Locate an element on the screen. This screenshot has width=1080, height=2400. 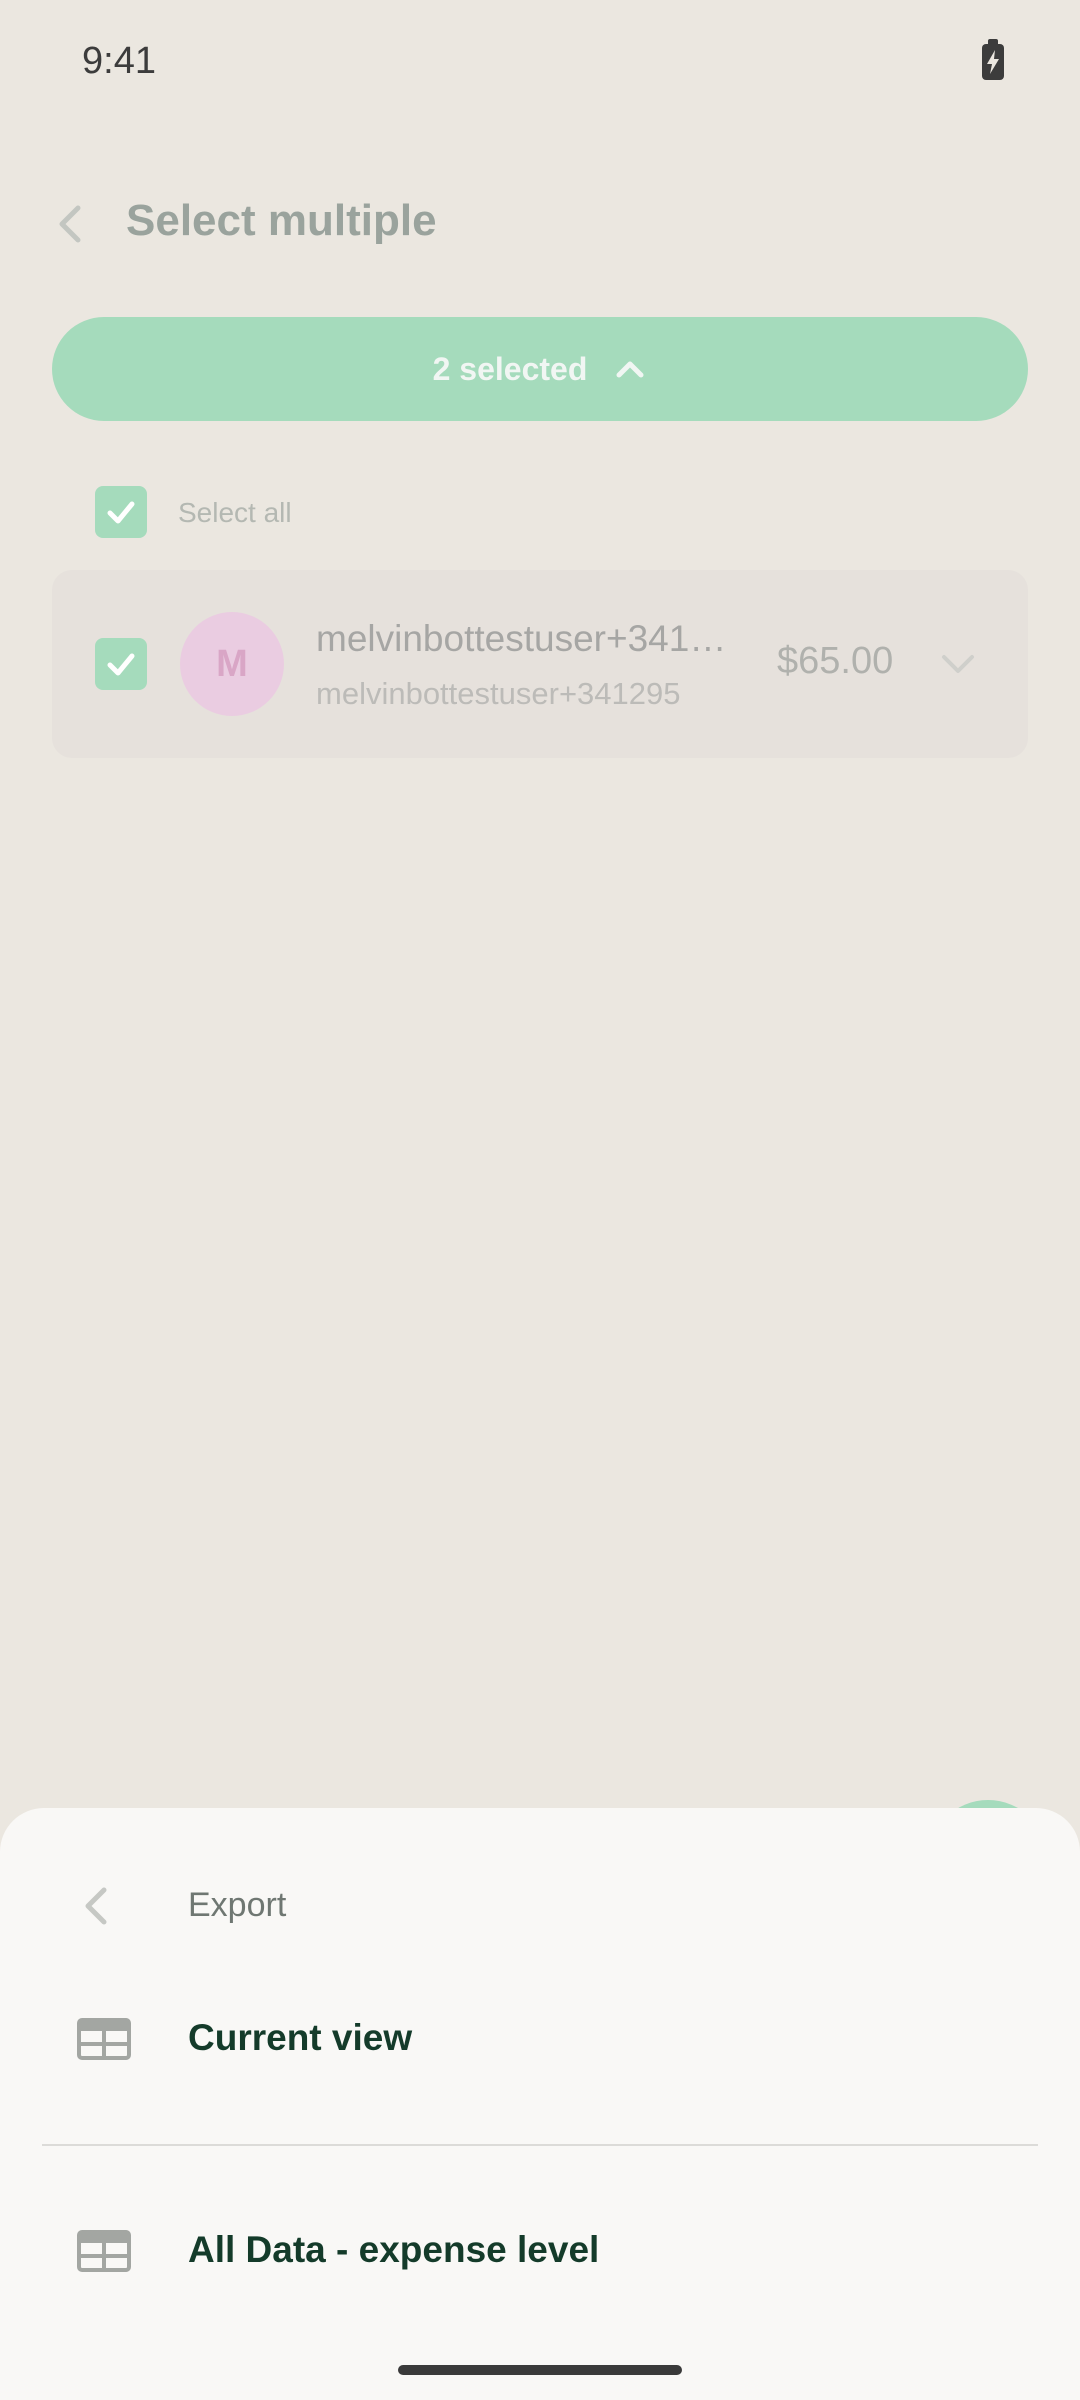
chevron-down-icon is located at coordinates (958, 664).